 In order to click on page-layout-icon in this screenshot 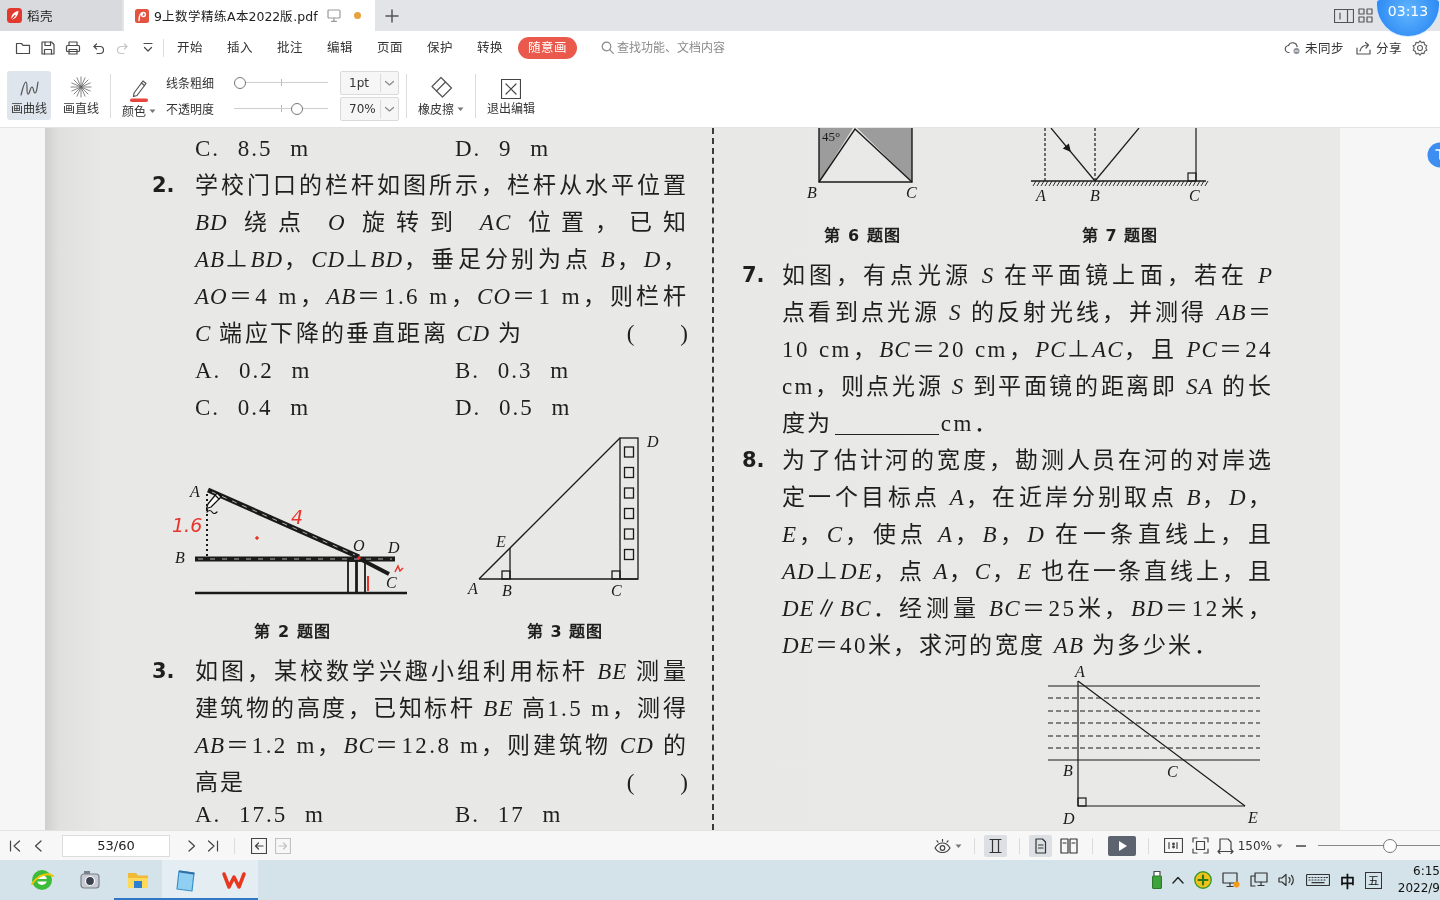, I will do `click(1344, 15)`.